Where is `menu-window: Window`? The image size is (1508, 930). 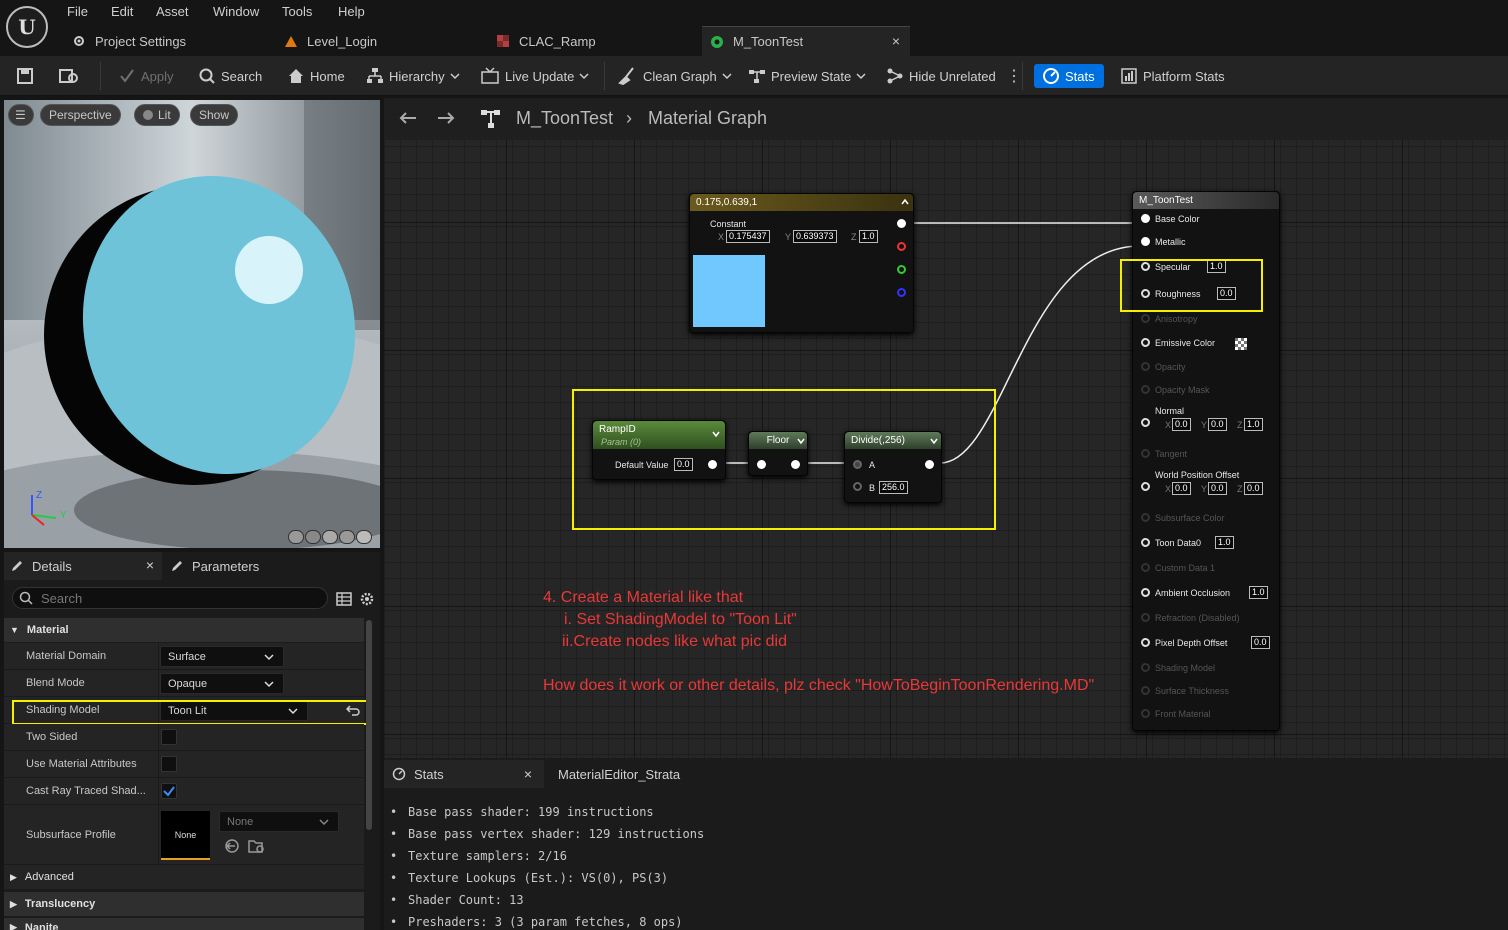 menu-window: Window is located at coordinates (236, 11).